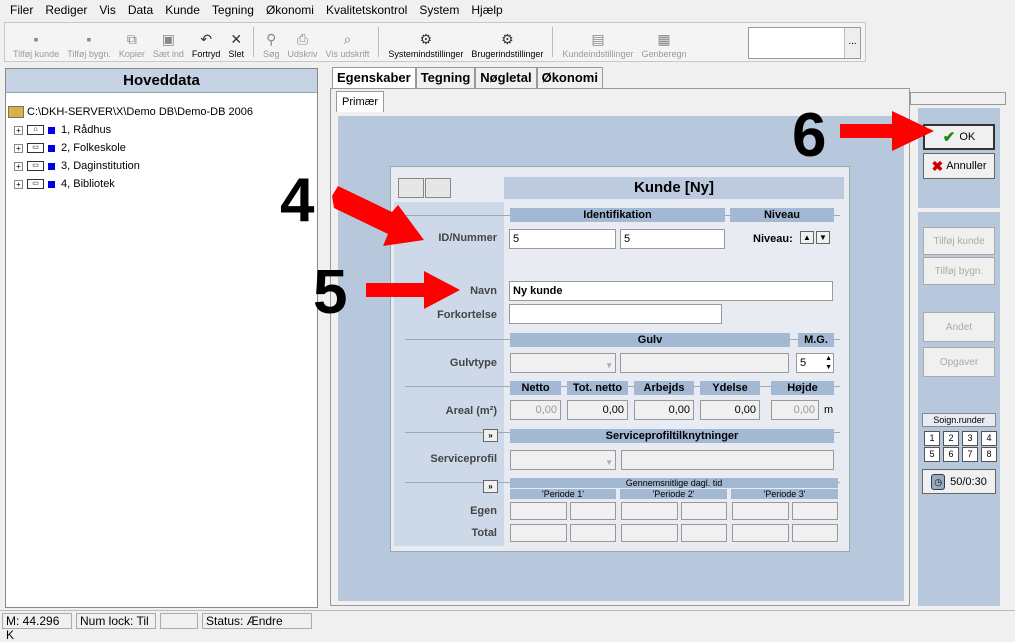 The image size is (1015, 642). I want to click on arrow-5-icon, so click(413, 290).